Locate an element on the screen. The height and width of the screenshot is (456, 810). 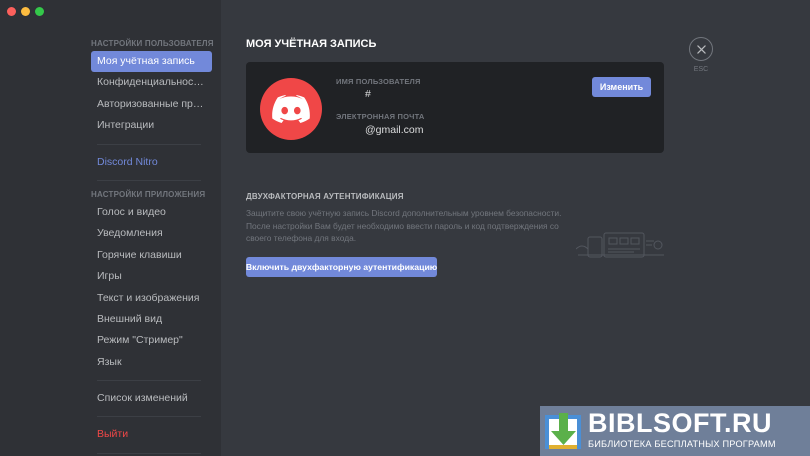
sidebar-item-discord-nitro: Discord Nitro is located at coordinates (149, 162).